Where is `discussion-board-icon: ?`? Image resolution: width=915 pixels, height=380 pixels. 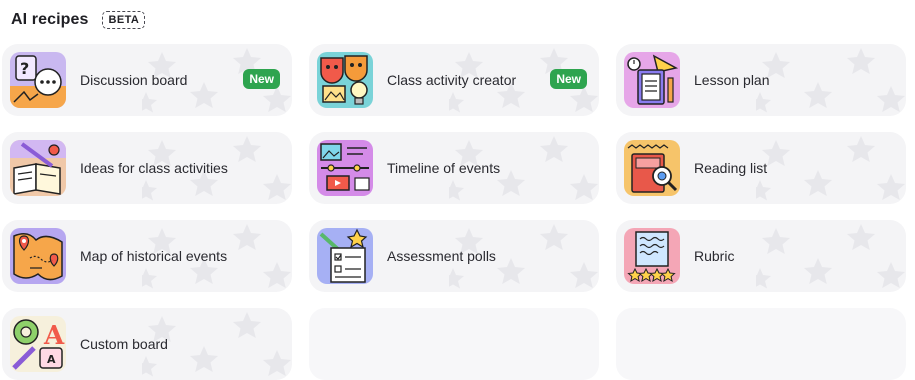
discussion-board-icon: ? is located at coordinates (38, 80).